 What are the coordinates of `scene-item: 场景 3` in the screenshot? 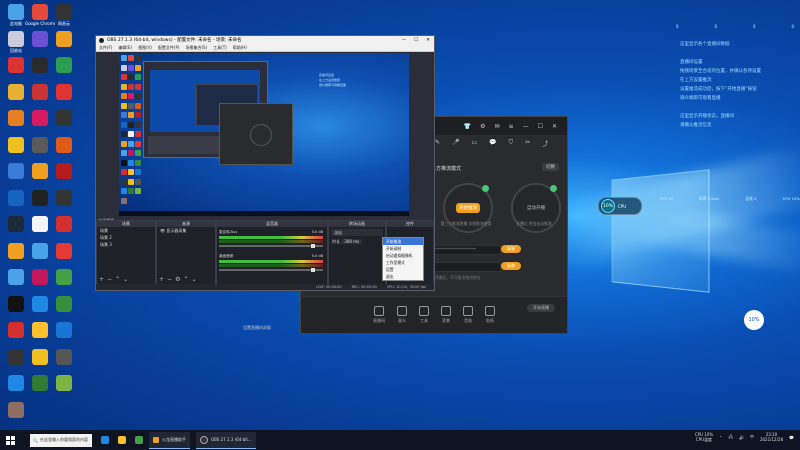 It's located at (126, 244).